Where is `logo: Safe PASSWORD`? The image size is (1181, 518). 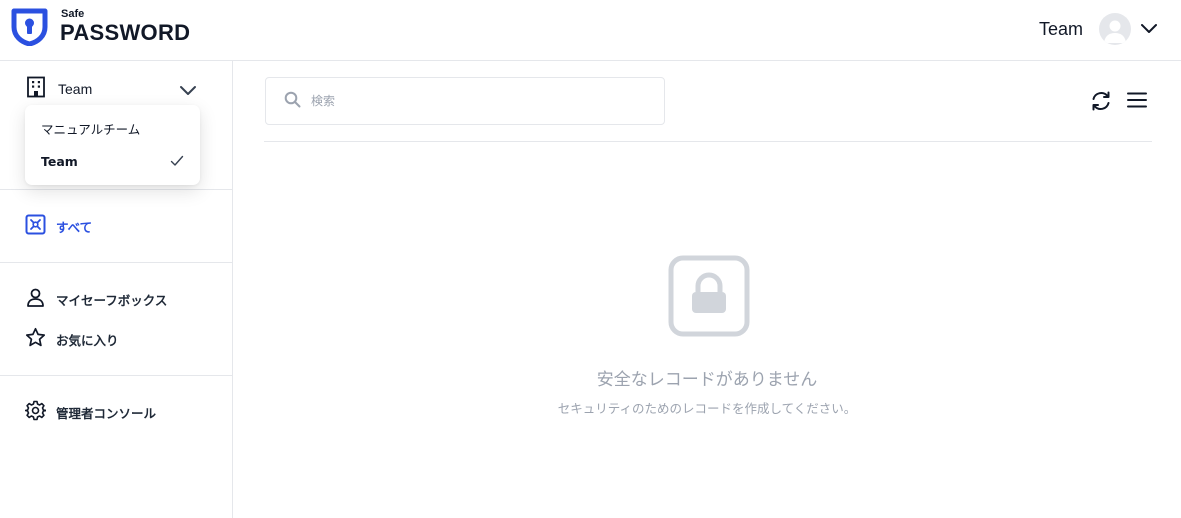 logo: Safe PASSWORD is located at coordinates (110, 28).